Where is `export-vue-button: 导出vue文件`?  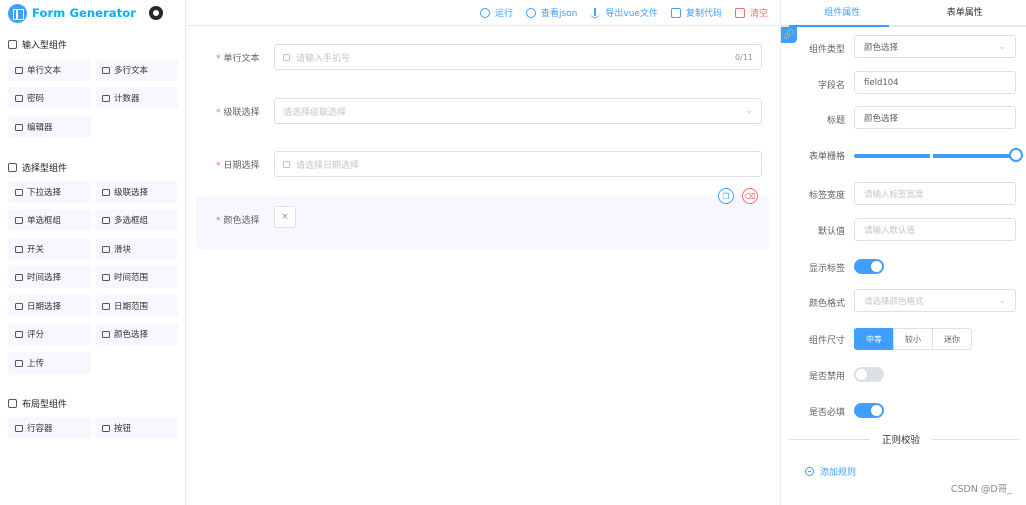 export-vue-button: 导出vue文件 is located at coordinates (624, 12).